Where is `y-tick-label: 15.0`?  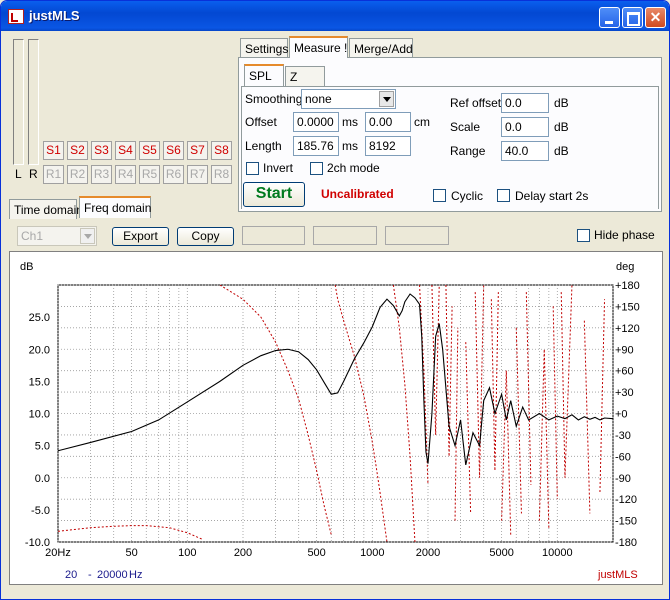 y-tick-label: 15.0 is located at coordinates (39, 382).